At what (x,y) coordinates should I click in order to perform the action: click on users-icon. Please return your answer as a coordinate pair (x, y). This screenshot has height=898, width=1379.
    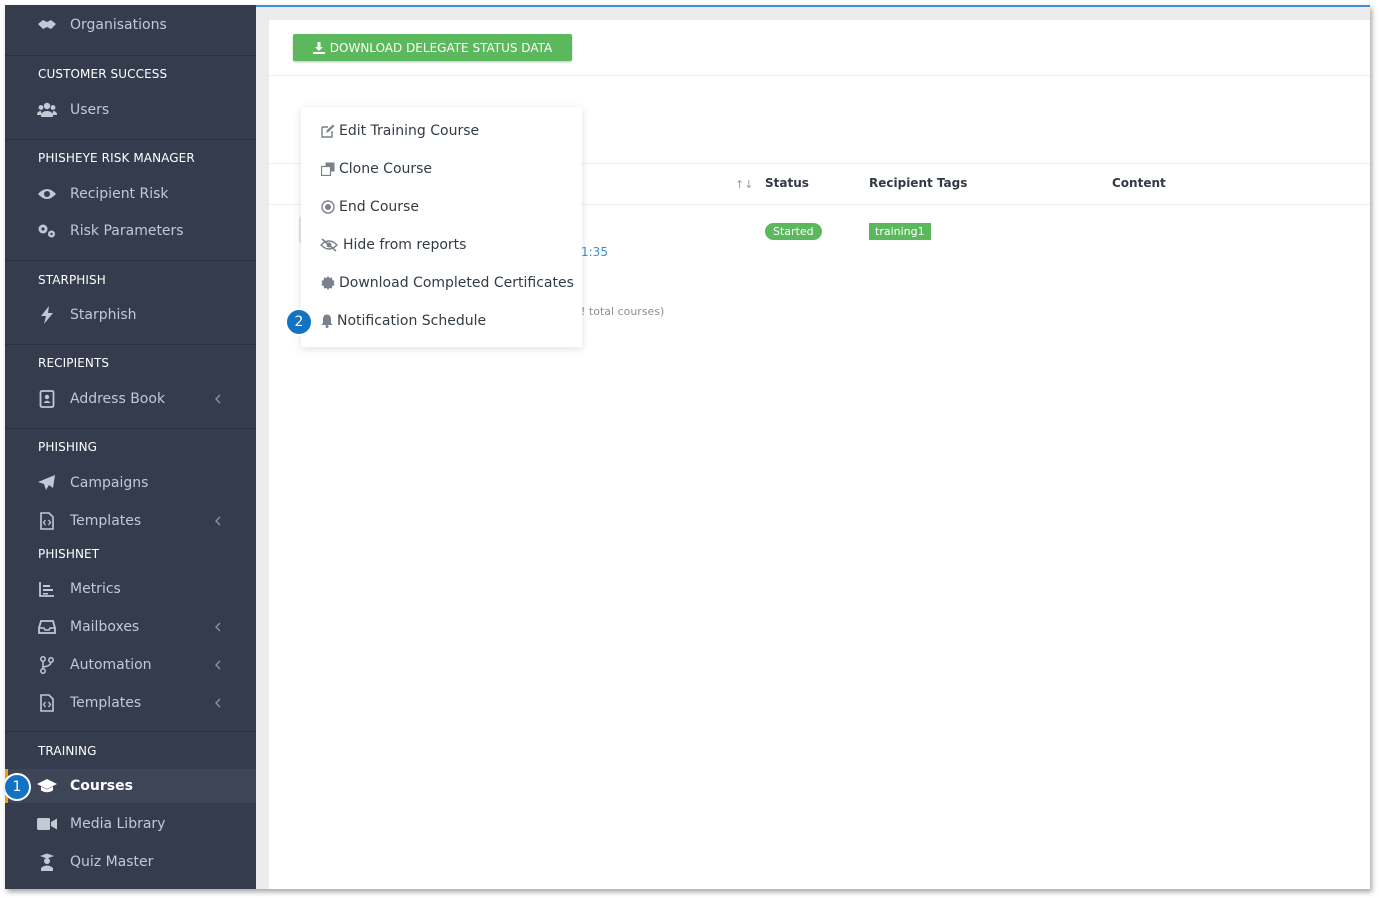
    Looking at the image, I should click on (47, 110).